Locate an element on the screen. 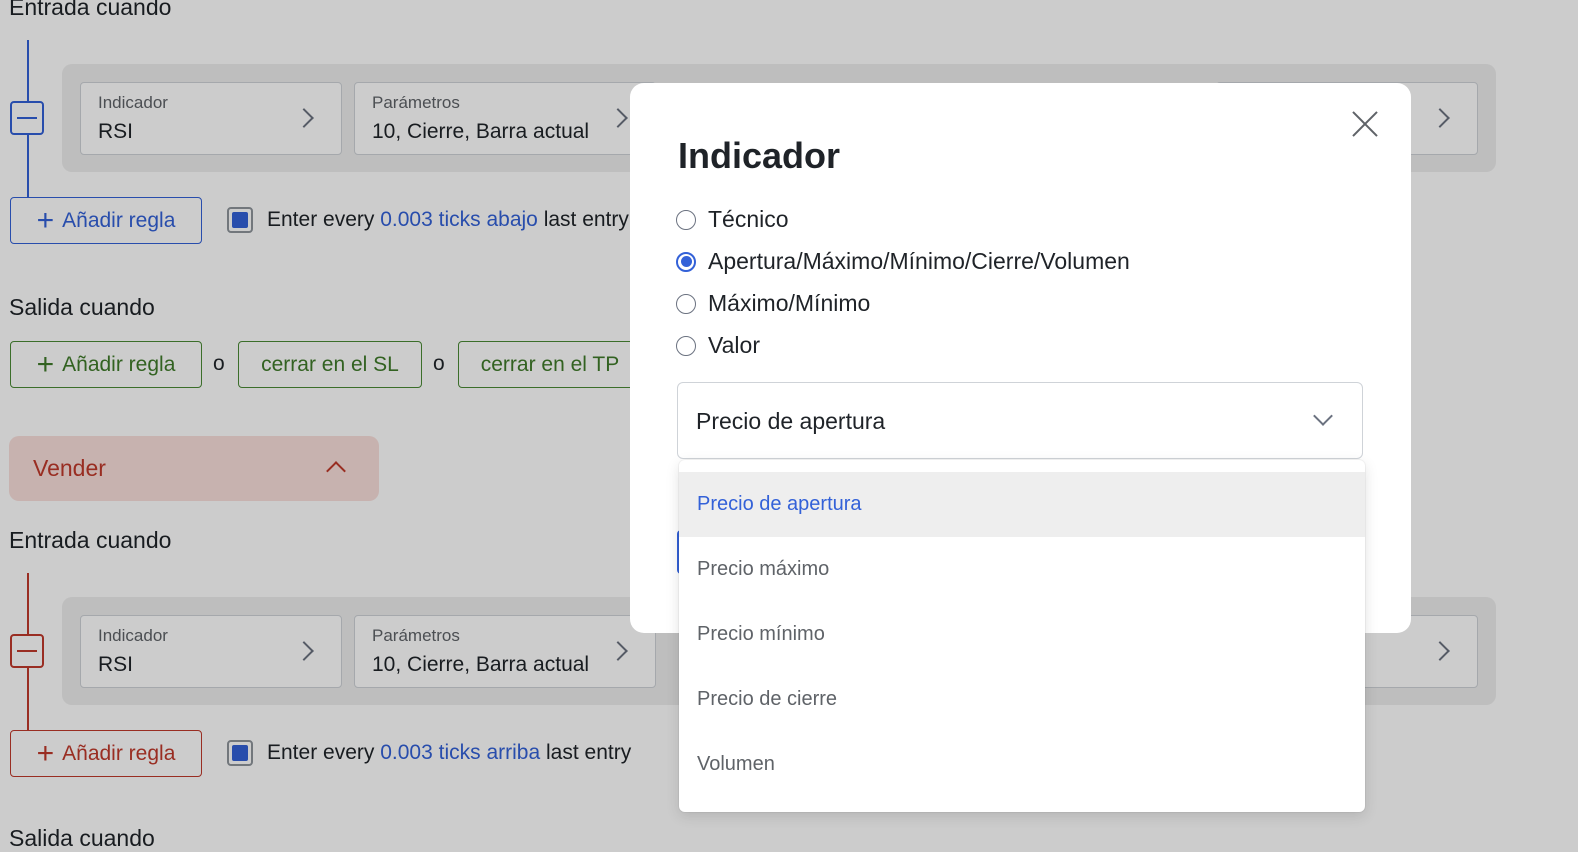 The height and width of the screenshot is (852, 1578). radio-option-maximo-minimo: Máximo/Mínimo is located at coordinates (773, 303).